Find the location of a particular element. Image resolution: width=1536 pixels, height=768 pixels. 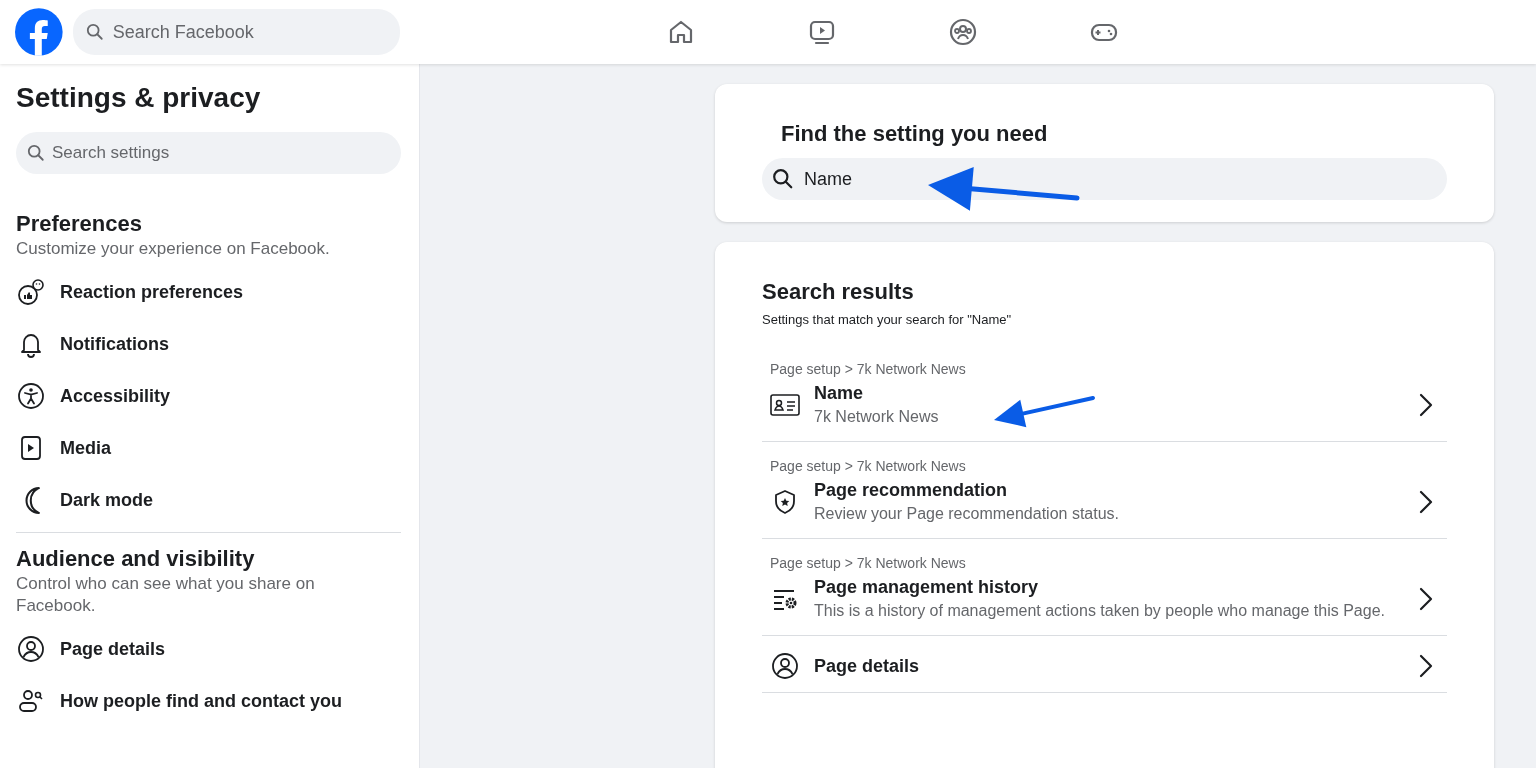

search-field: Search Facebook is located at coordinates (236, 32).